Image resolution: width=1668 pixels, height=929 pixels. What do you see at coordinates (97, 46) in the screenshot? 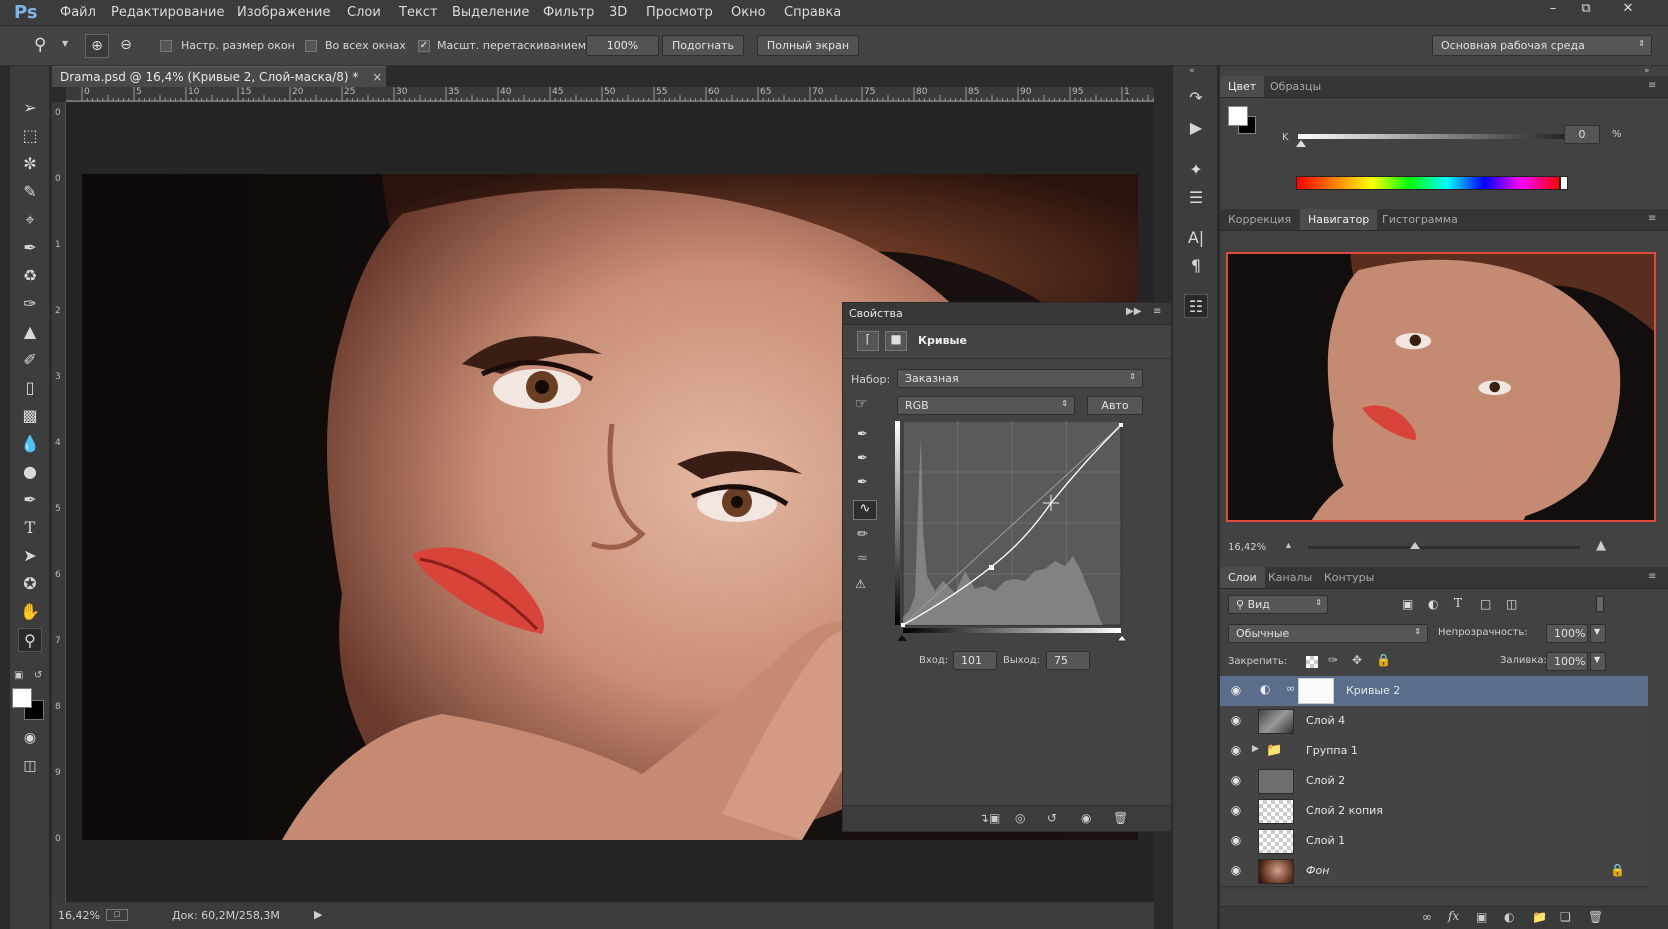
I see `zoom-in-icon: ⊕` at bounding box center [97, 46].